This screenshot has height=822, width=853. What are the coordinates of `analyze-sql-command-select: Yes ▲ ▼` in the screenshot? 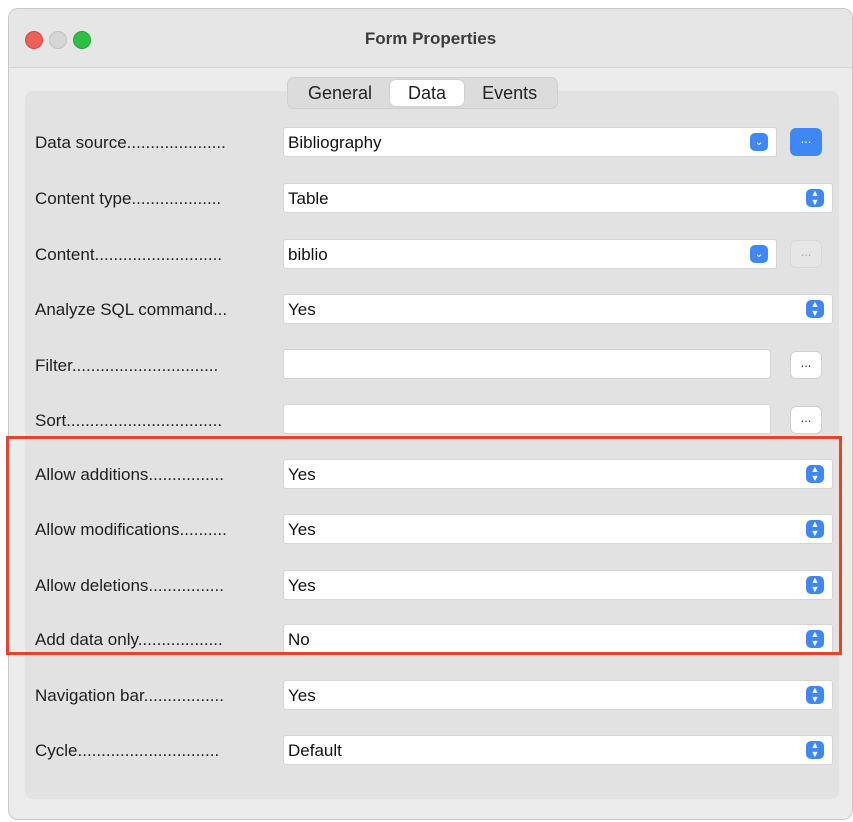 It's located at (558, 309).